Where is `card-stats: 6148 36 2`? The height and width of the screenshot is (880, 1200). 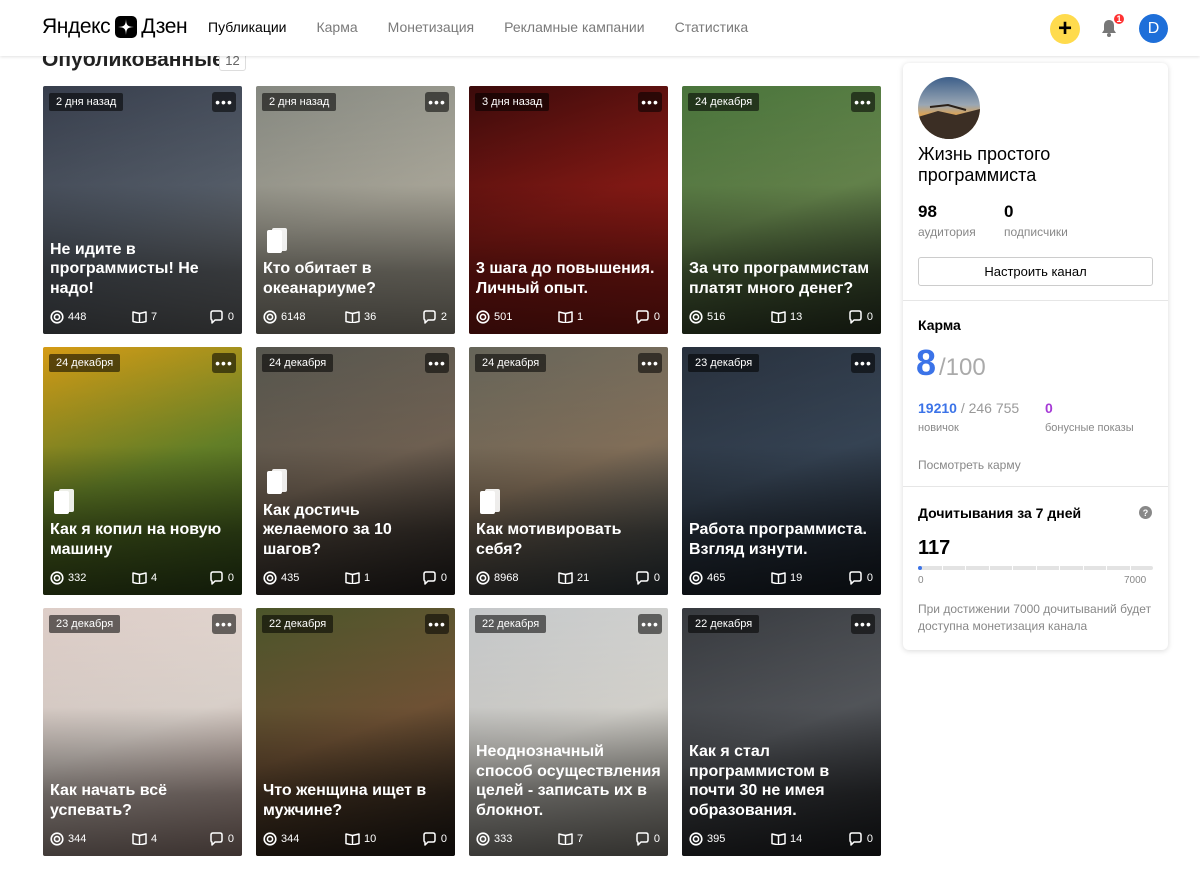 card-stats: 6148 36 2 is located at coordinates (355, 318).